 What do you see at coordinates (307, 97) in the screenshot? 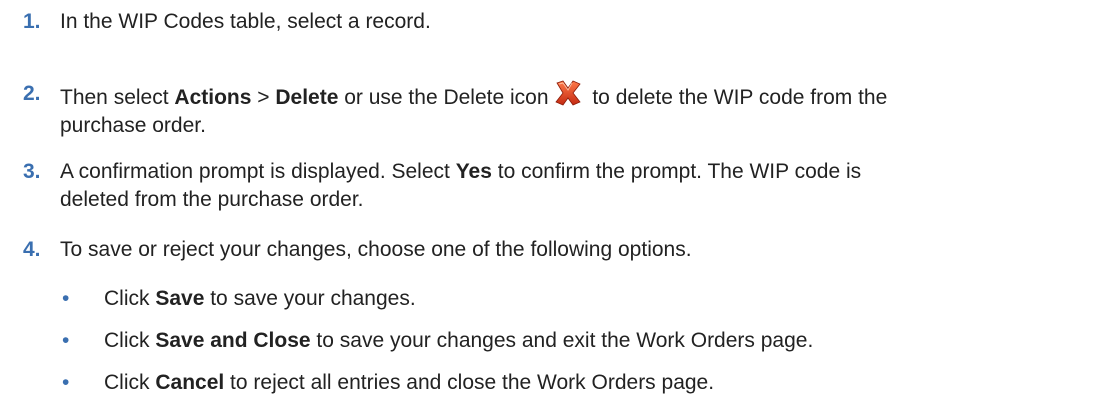
I see `delete-menu-ref: Delete` at bounding box center [307, 97].